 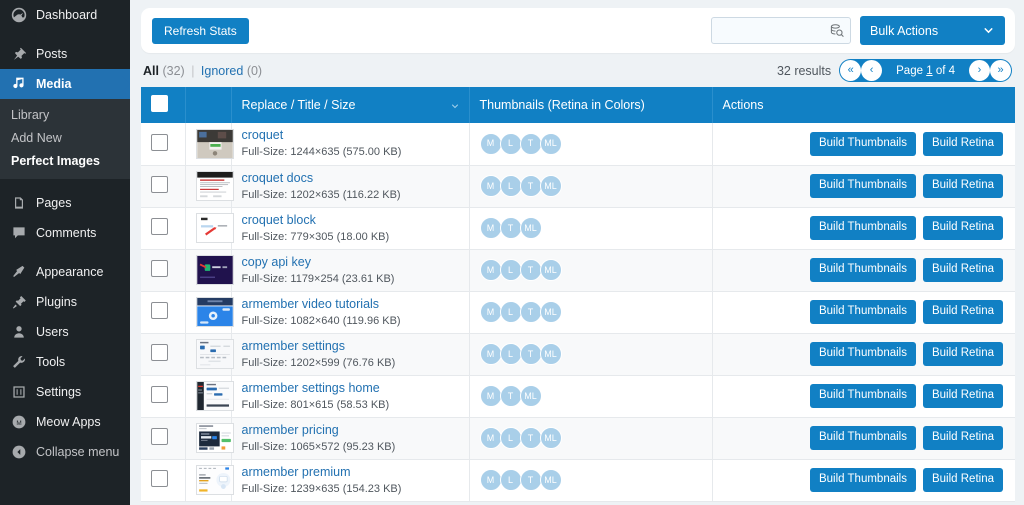 What do you see at coordinates (350, 105) in the screenshot?
I see `column-title: Replace / Title / Size` at bounding box center [350, 105].